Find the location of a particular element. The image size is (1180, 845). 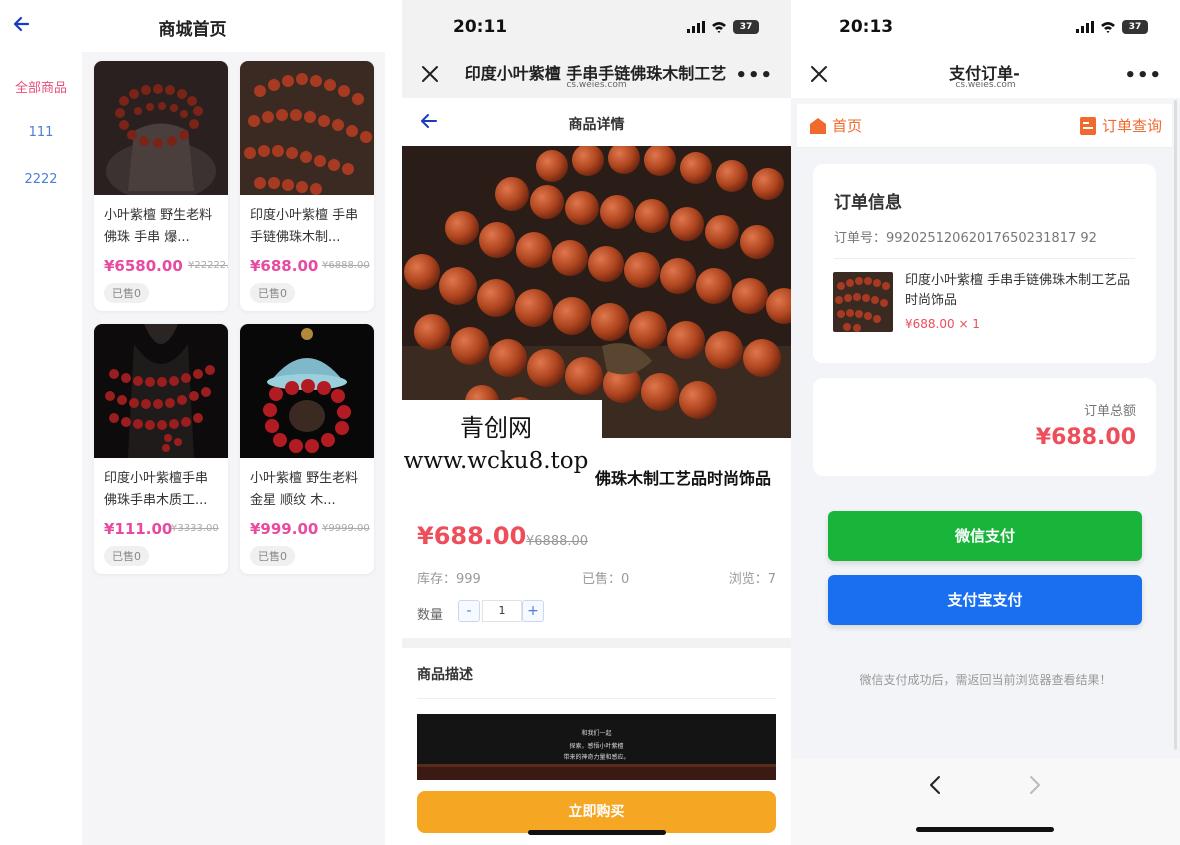

order-info-title: 订单信息 is located at coordinates (868, 203).